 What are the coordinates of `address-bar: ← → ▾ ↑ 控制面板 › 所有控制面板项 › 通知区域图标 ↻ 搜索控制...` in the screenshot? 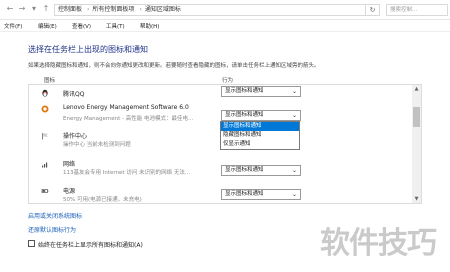 It's located at (225, 10).